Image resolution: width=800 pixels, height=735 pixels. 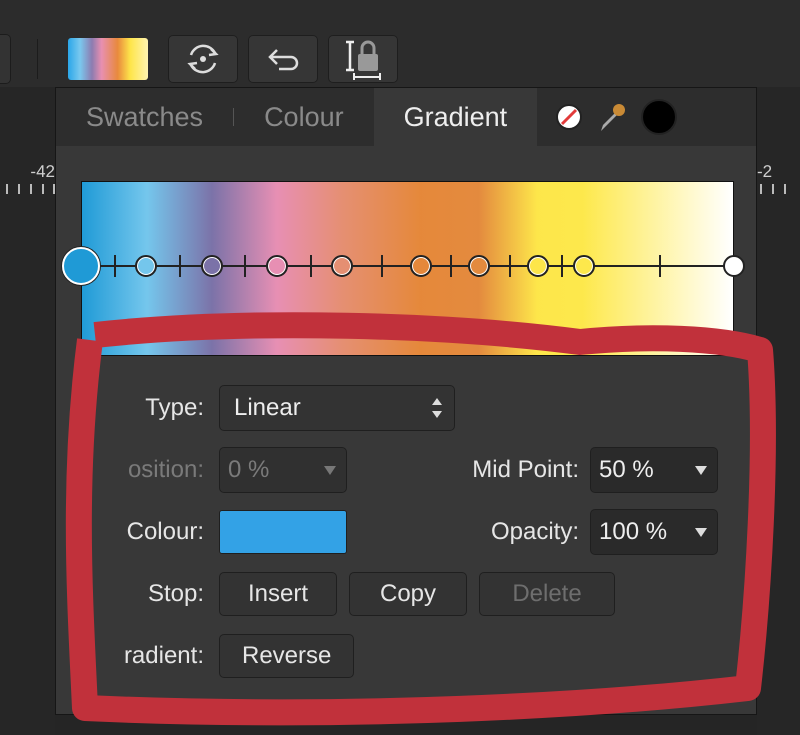 I want to click on gradient-button: Reverse, so click(x=286, y=656).